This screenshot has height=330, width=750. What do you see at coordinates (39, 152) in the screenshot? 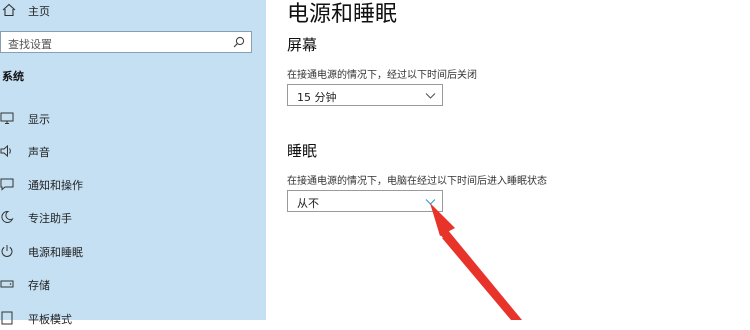
I see `sidebar-item-label: 声音` at bounding box center [39, 152].